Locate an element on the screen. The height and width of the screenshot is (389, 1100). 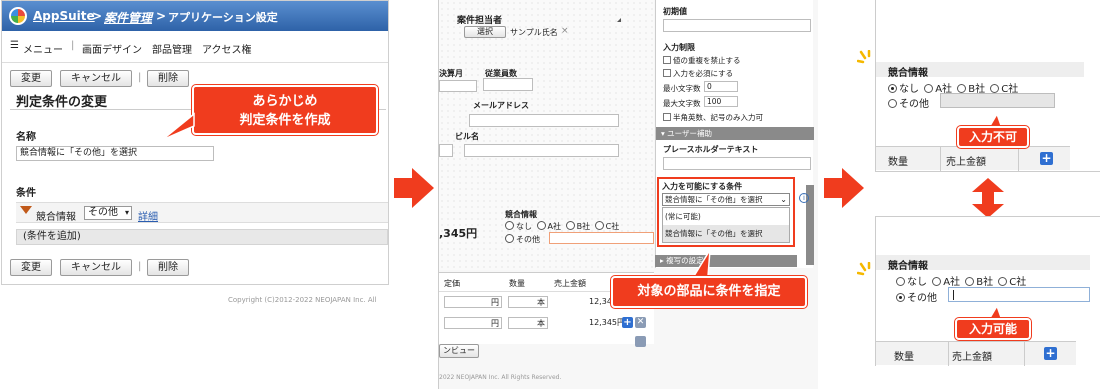
appsuite-logo-icon is located at coordinates (18, 16).